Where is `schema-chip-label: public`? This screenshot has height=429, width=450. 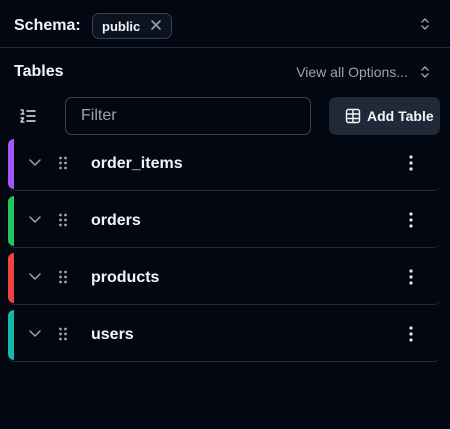 schema-chip-label: public is located at coordinates (121, 26).